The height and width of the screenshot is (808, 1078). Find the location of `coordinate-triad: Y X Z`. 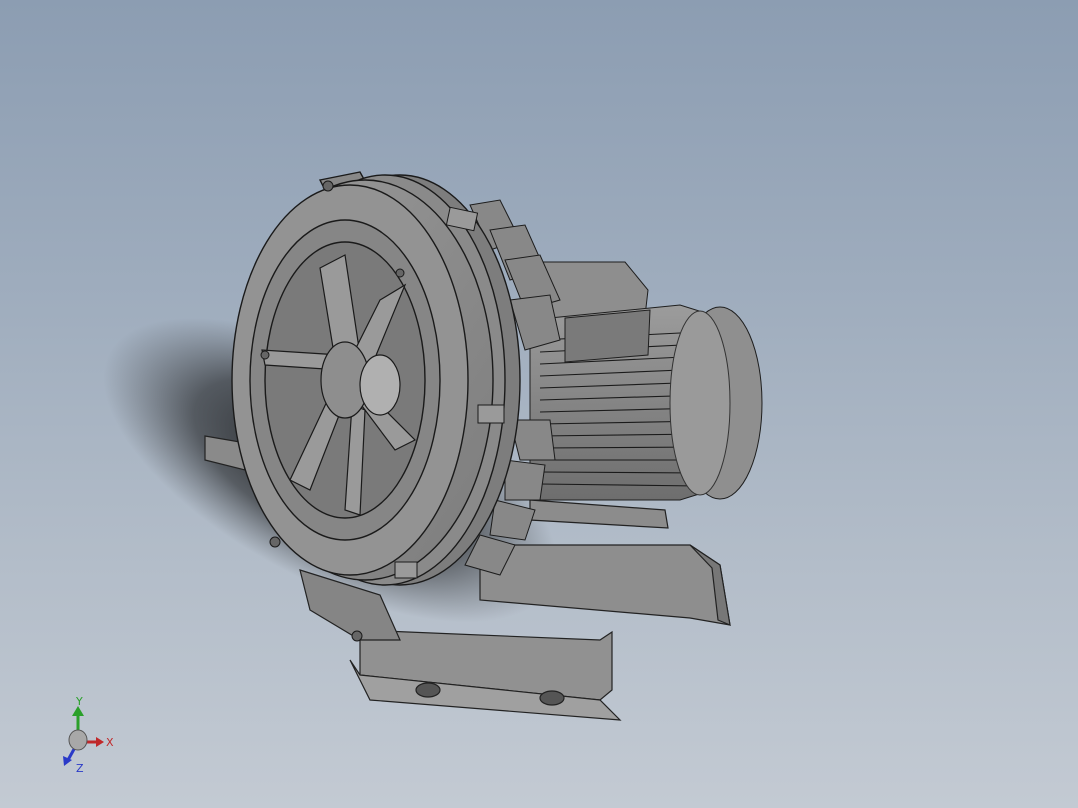

coordinate-triad: Y X Z is located at coordinates (85, 736).